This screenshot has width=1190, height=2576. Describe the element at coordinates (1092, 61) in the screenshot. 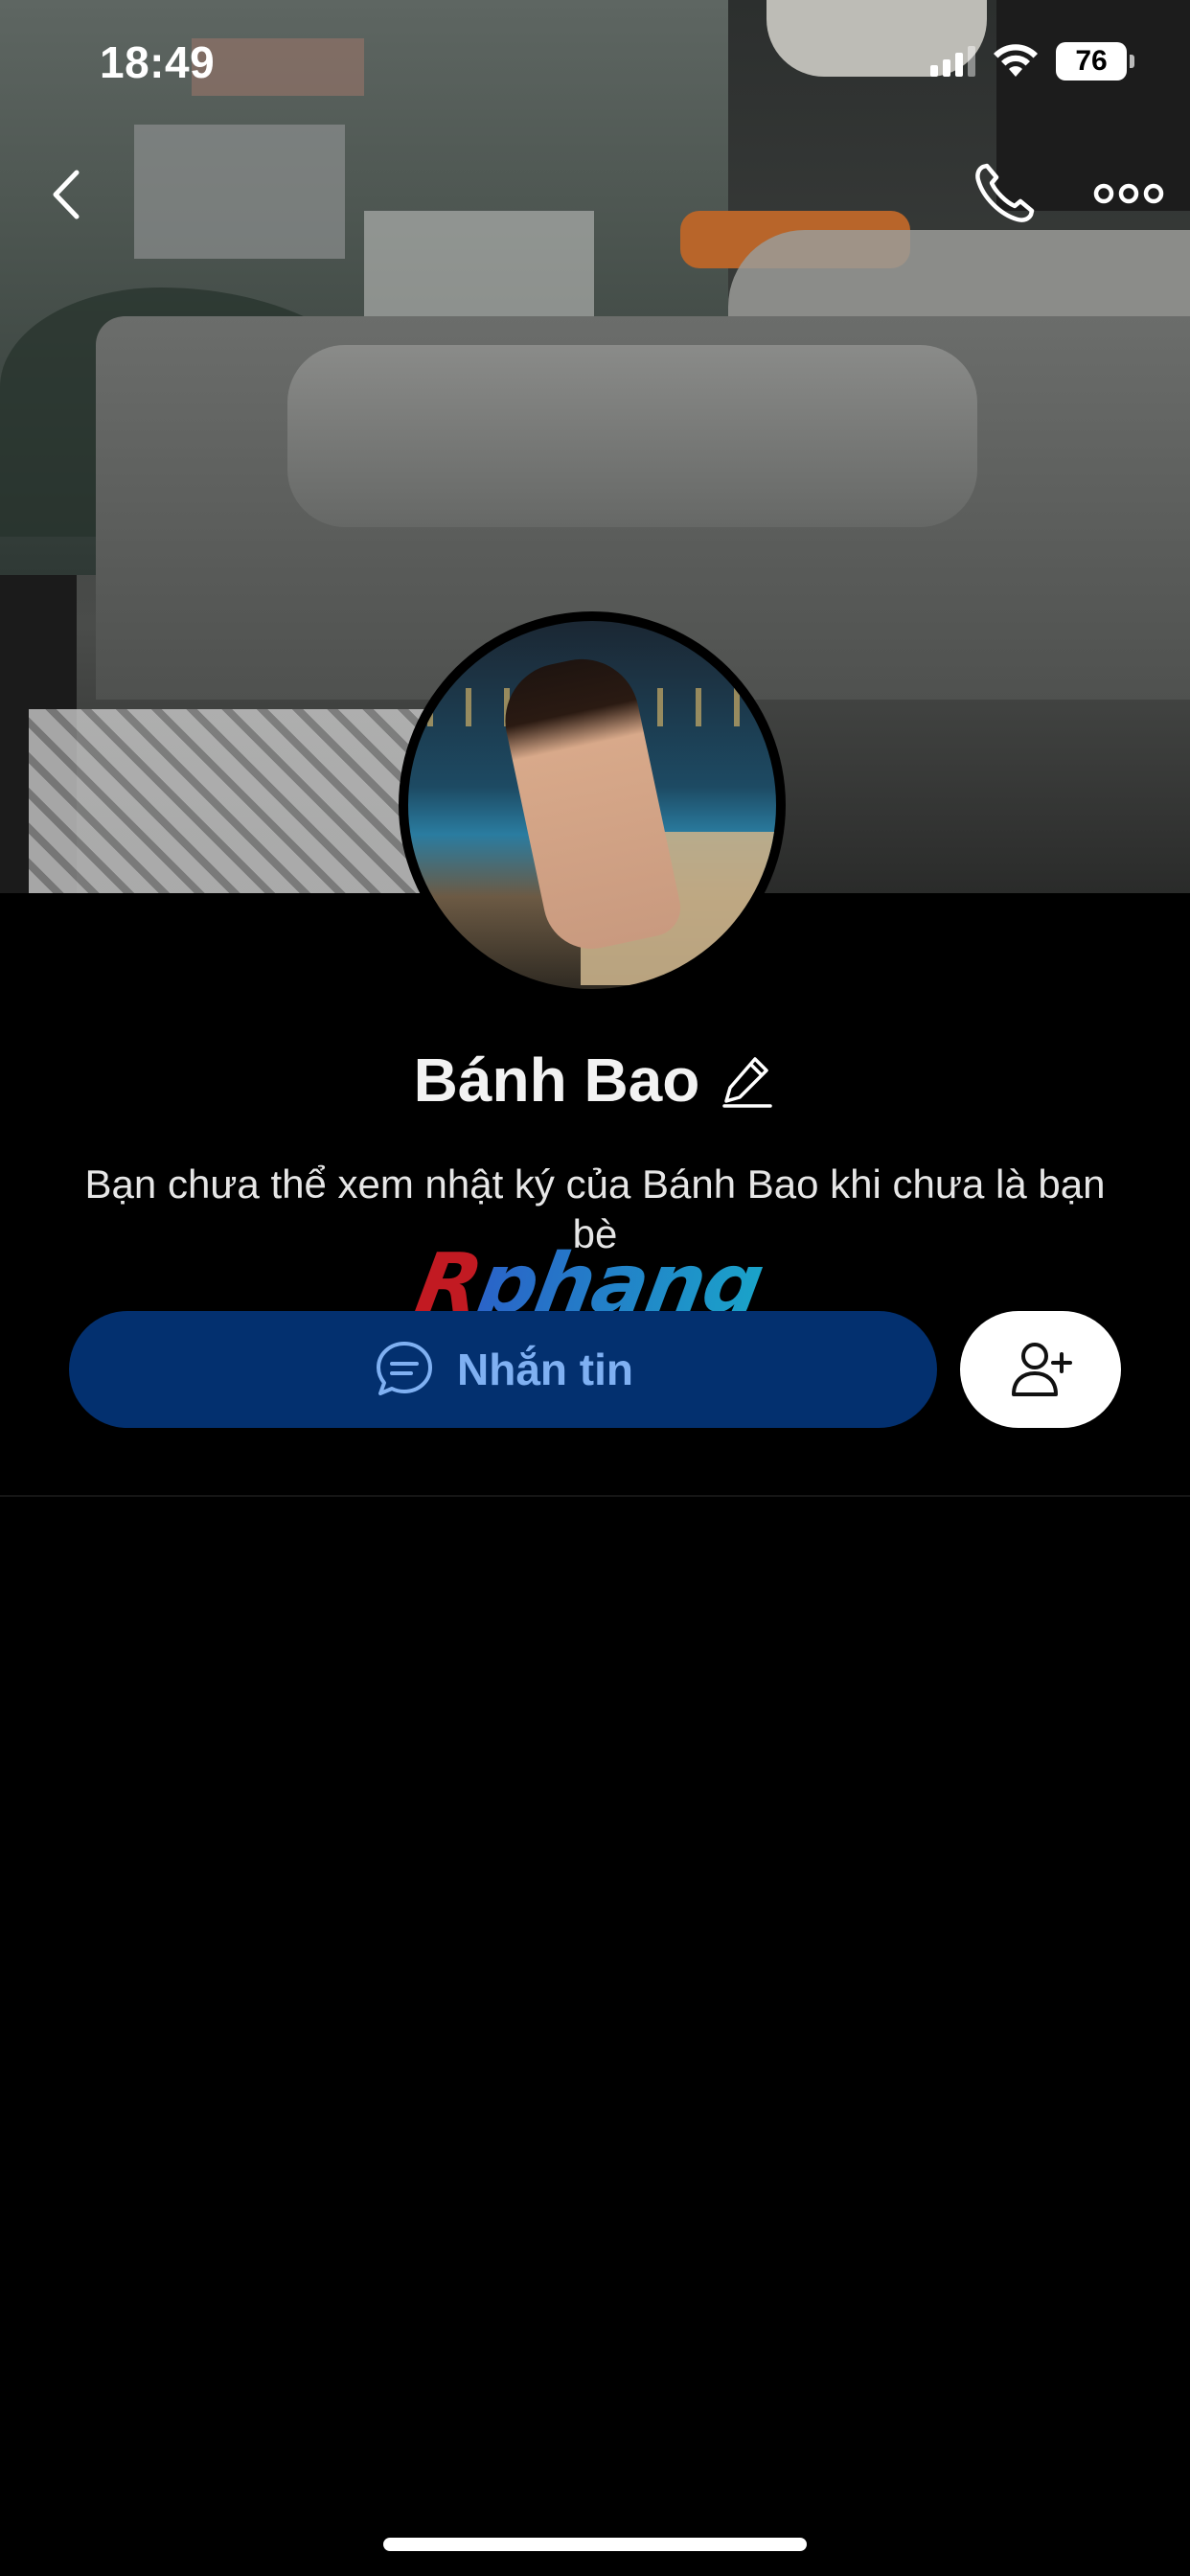

I see `battery-level: 76` at that location.